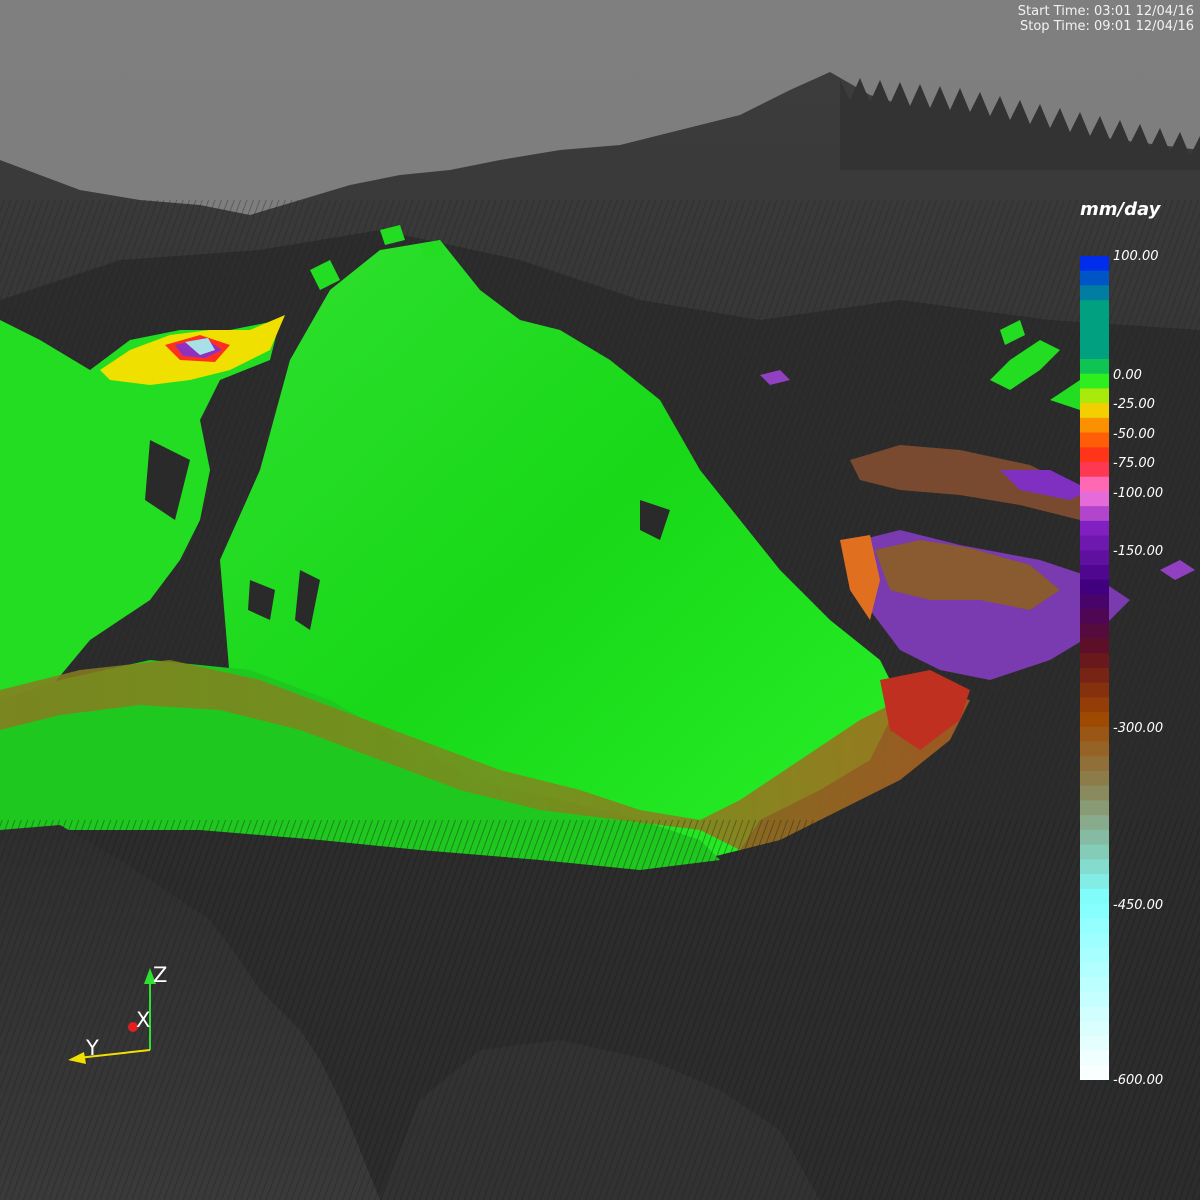 The image size is (1200, 1200). Describe the element at coordinates (1105, 11) in the screenshot. I see `start-time: Start Time: 03:01 12/04/16` at that location.